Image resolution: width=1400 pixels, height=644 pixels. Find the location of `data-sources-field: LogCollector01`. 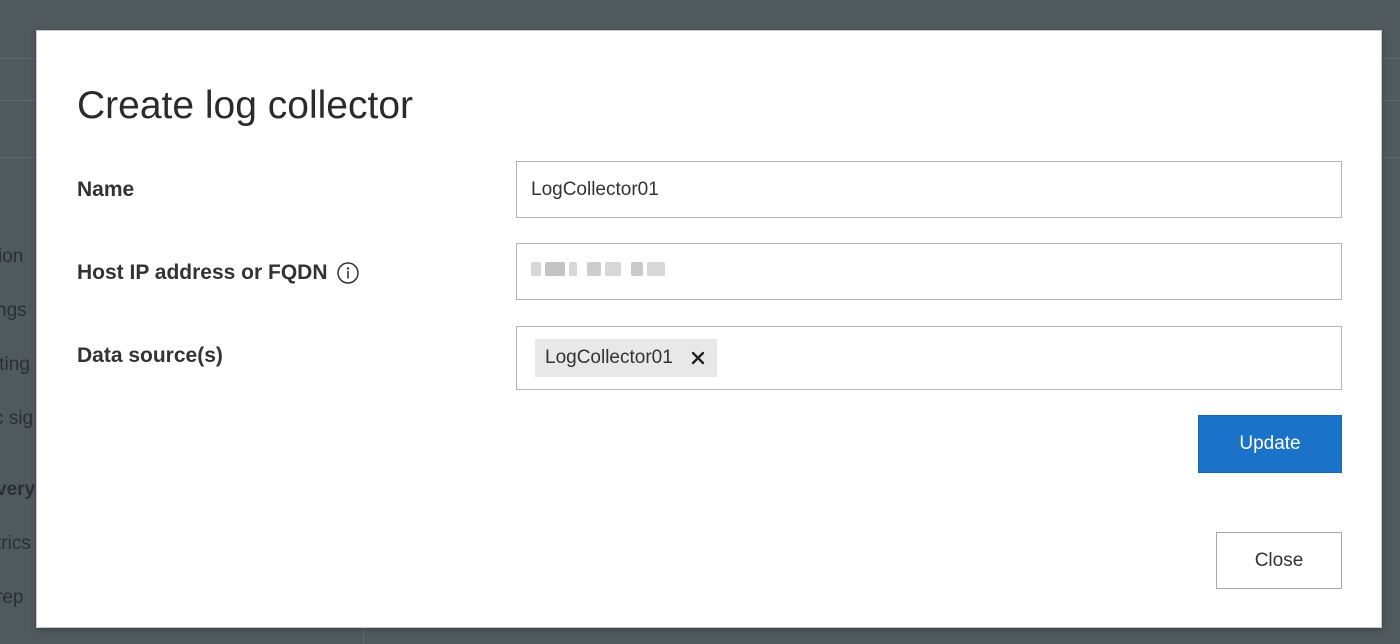

data-sources-field: LogCollector01 is located at coordinates (929, 358).